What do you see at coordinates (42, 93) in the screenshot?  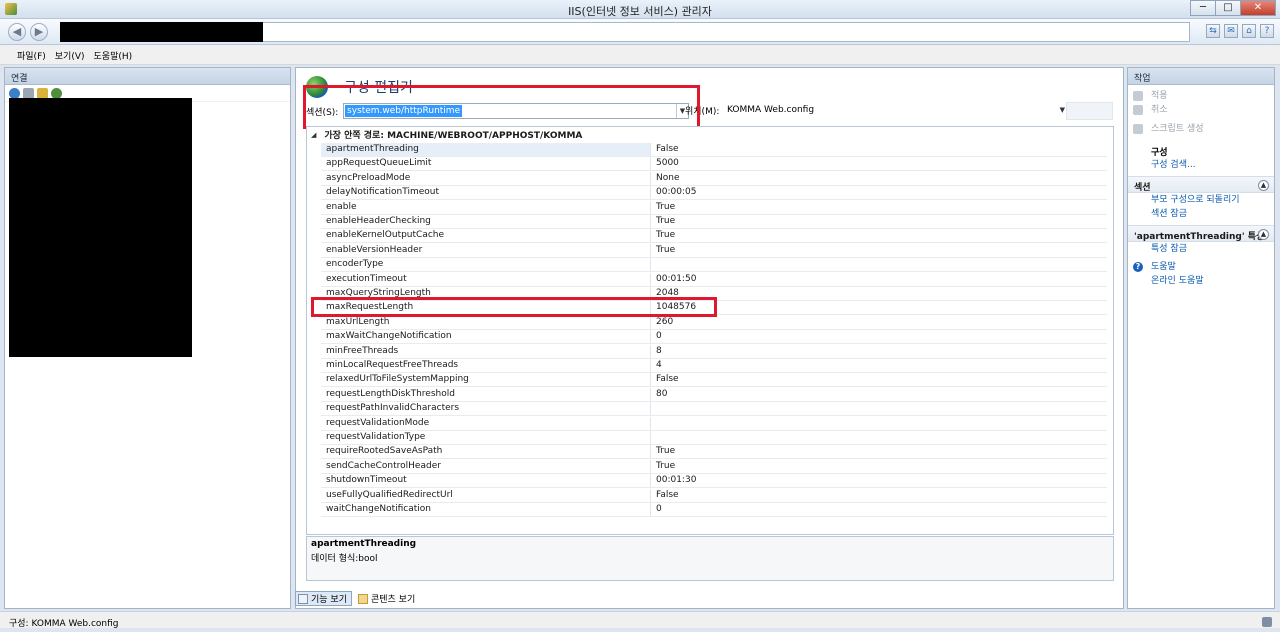 I see `folder-up-icon` at bounding box center [42, 93].